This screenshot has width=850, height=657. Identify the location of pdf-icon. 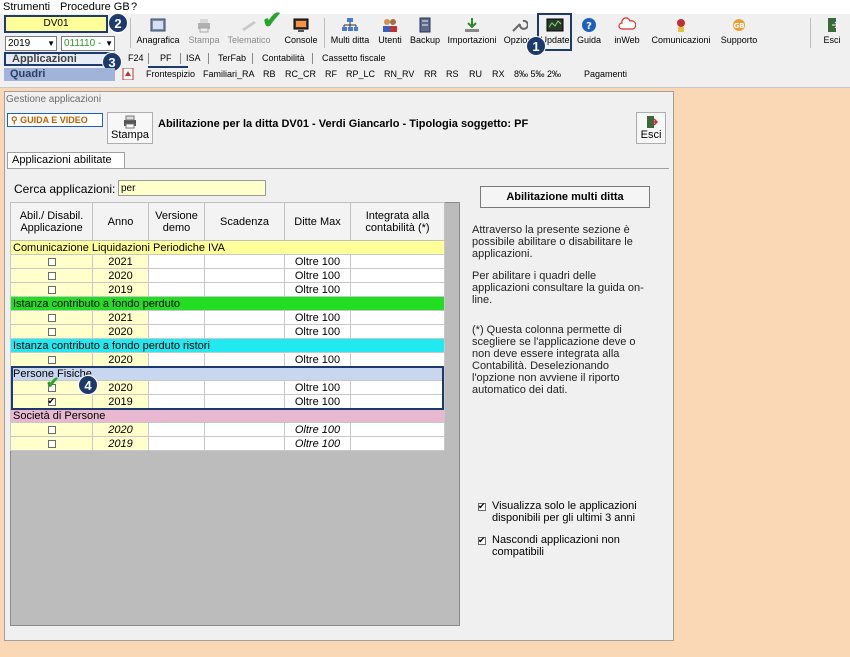
(128, 74).